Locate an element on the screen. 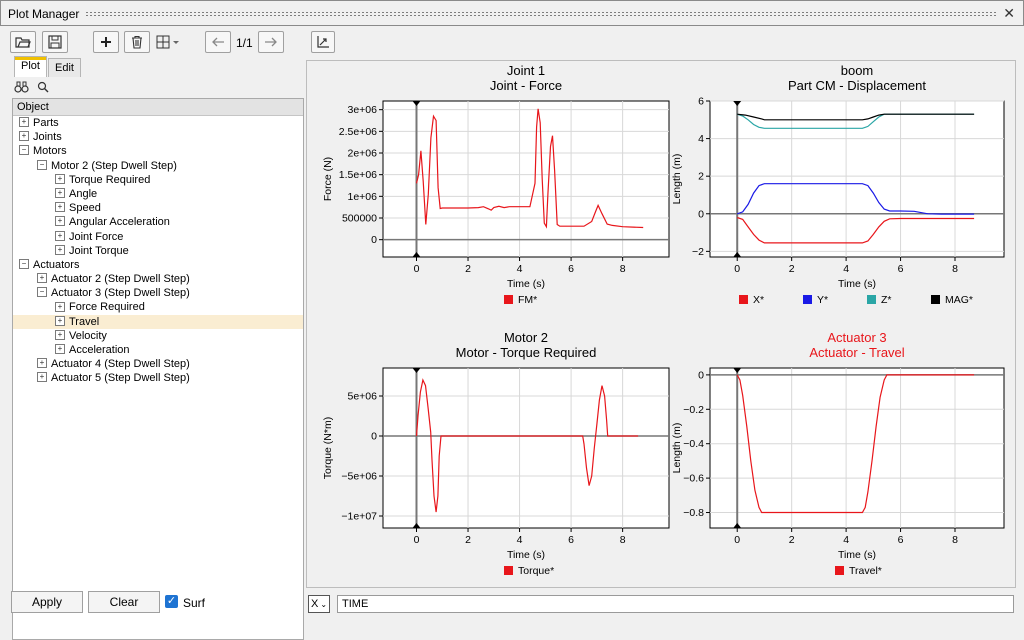 The width and height of the screenshot is (1024, 640). chart-title: Joint 1 is located at coordinates (526, 70).